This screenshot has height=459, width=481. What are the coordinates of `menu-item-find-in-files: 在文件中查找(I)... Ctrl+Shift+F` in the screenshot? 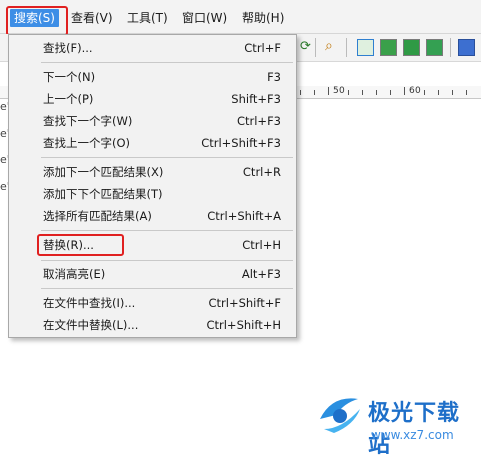 It's located at (168, 303).